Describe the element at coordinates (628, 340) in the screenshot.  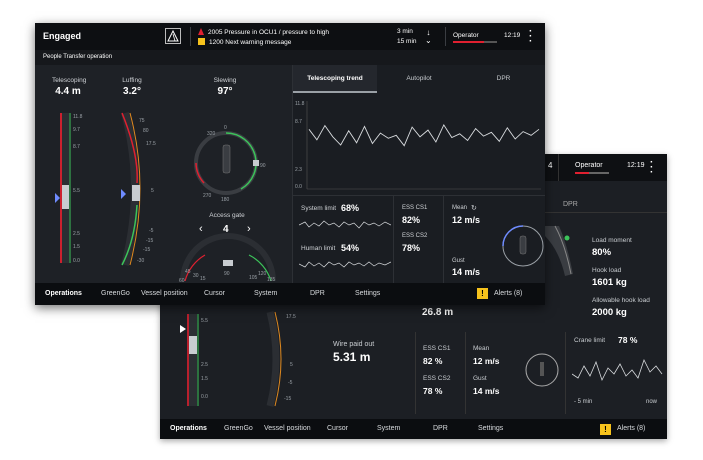
I see `crane-limit-value: 78 %` at that location.